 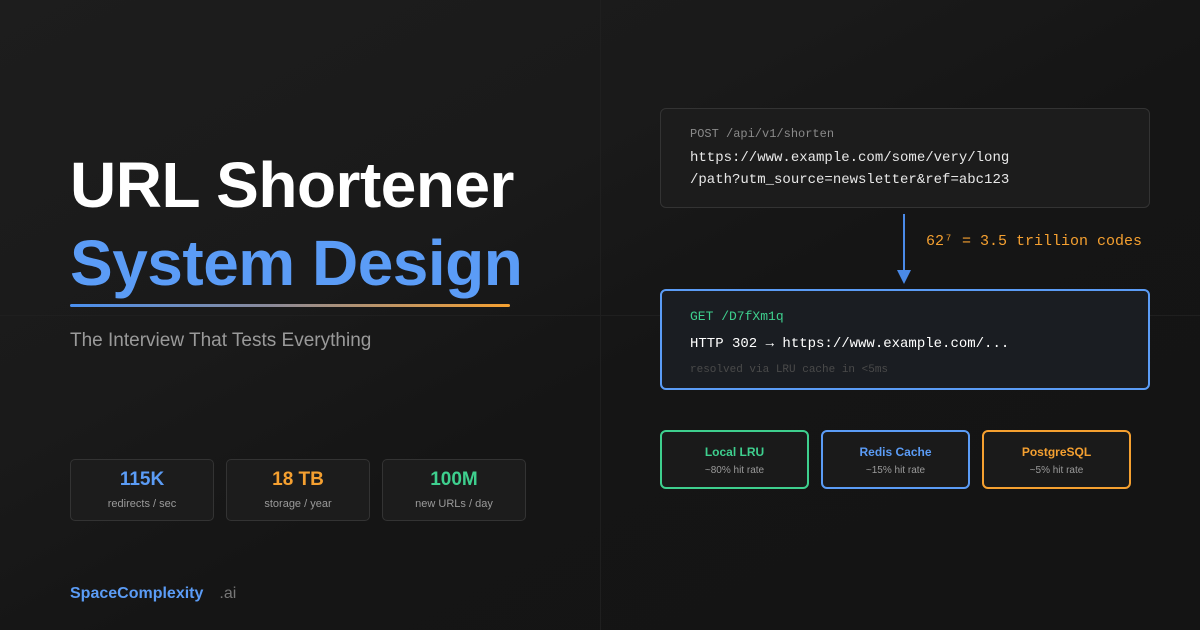 What do you see at coordinates (734, 470) in the screenshot?
I see `cache-rate: ~80% hit rate` at bounding box center [734, 470].